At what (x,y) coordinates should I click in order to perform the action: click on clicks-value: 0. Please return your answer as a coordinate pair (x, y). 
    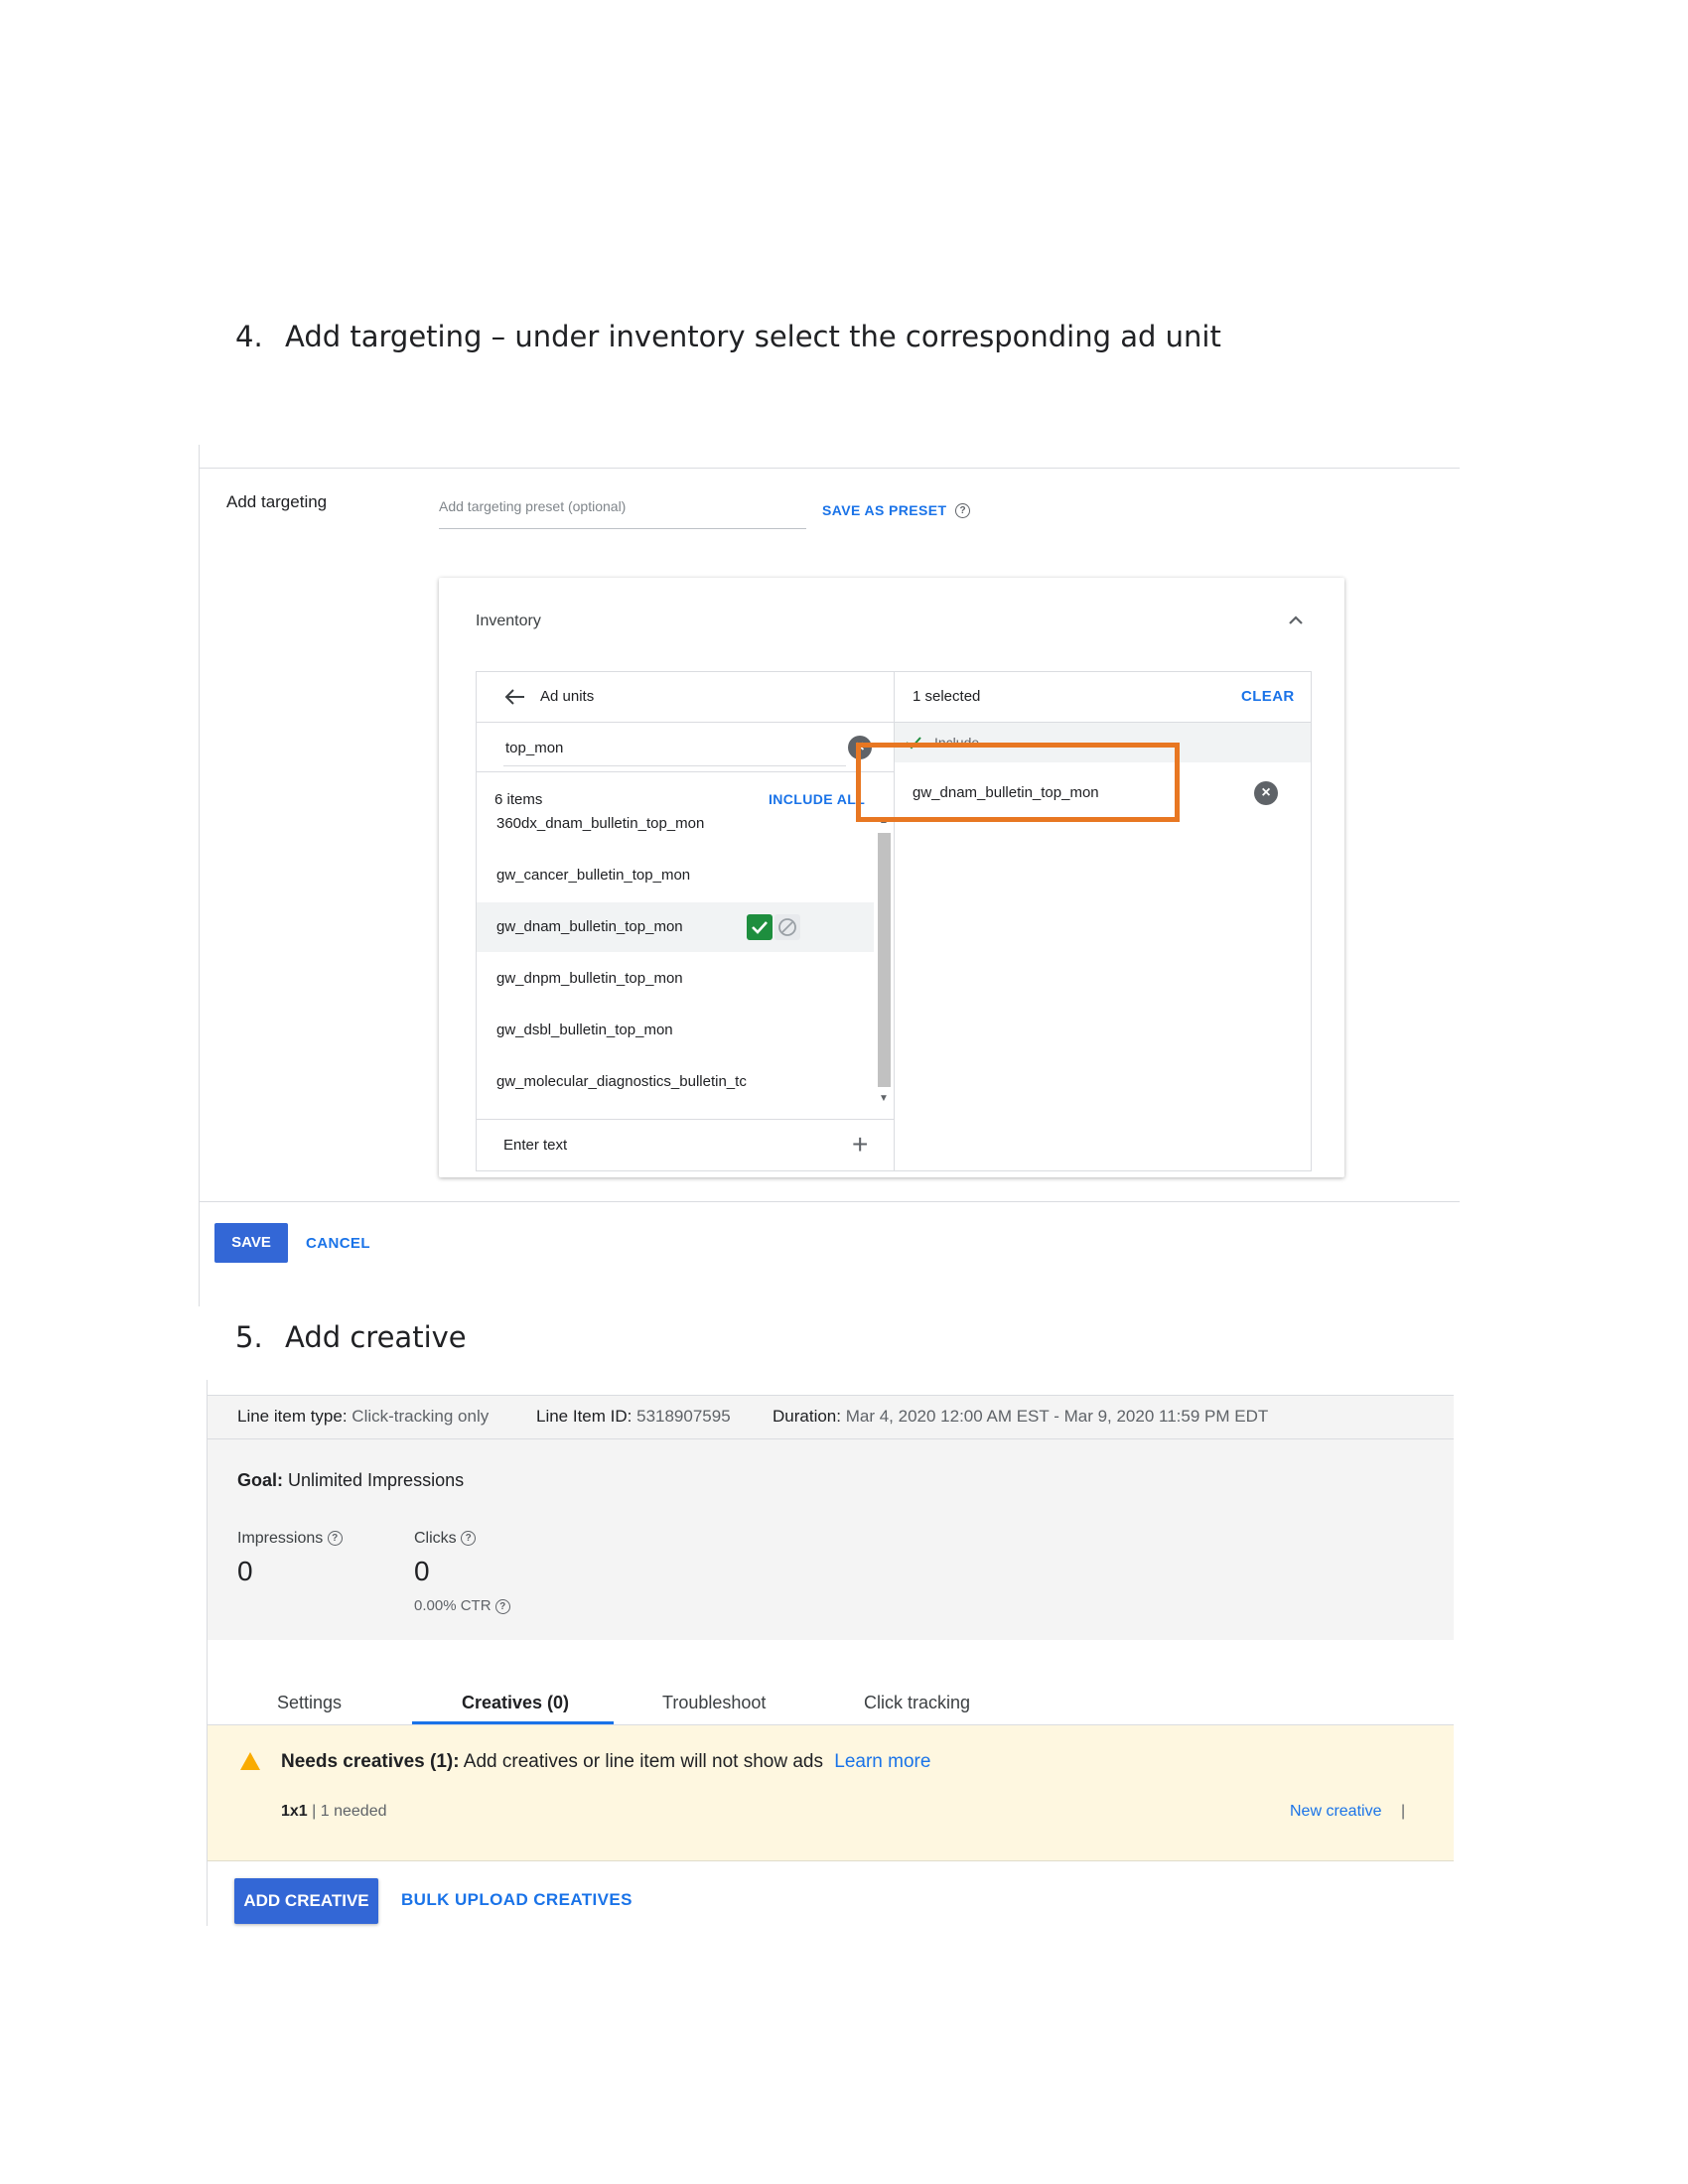
    Looking at the image, I should click on (422, 1571).